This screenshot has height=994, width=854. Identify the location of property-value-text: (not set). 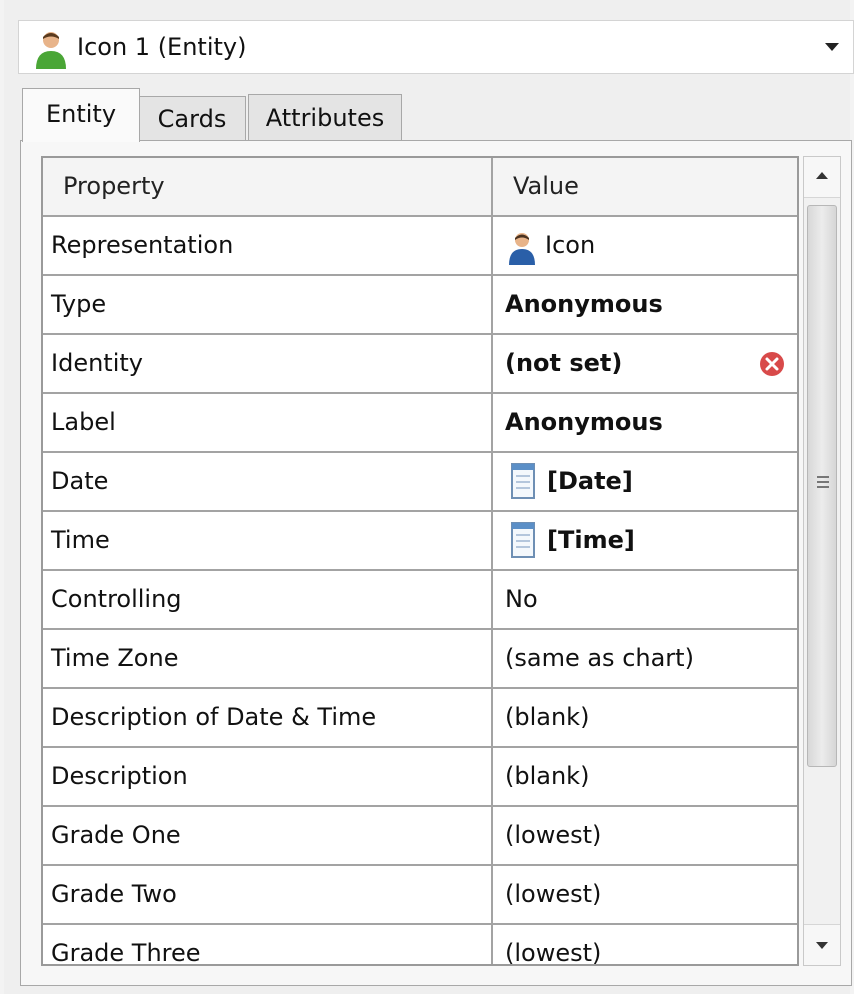
(564, 363).